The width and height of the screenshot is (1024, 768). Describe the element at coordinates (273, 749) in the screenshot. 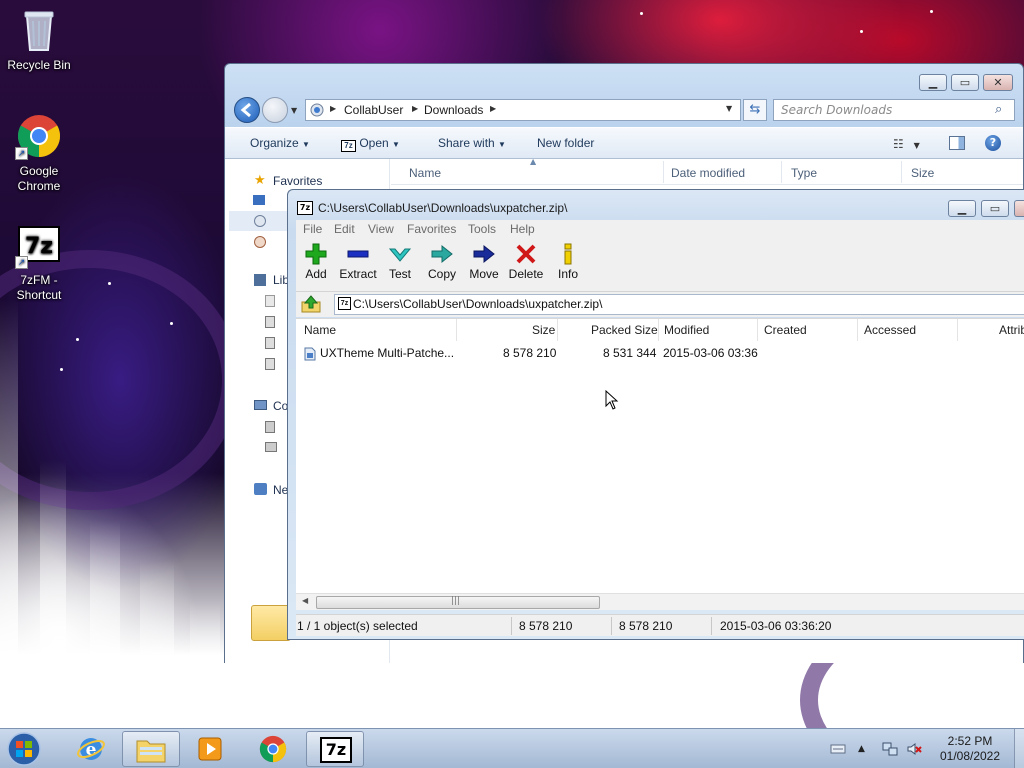

I see `taskbar-google-chrome` at that location.